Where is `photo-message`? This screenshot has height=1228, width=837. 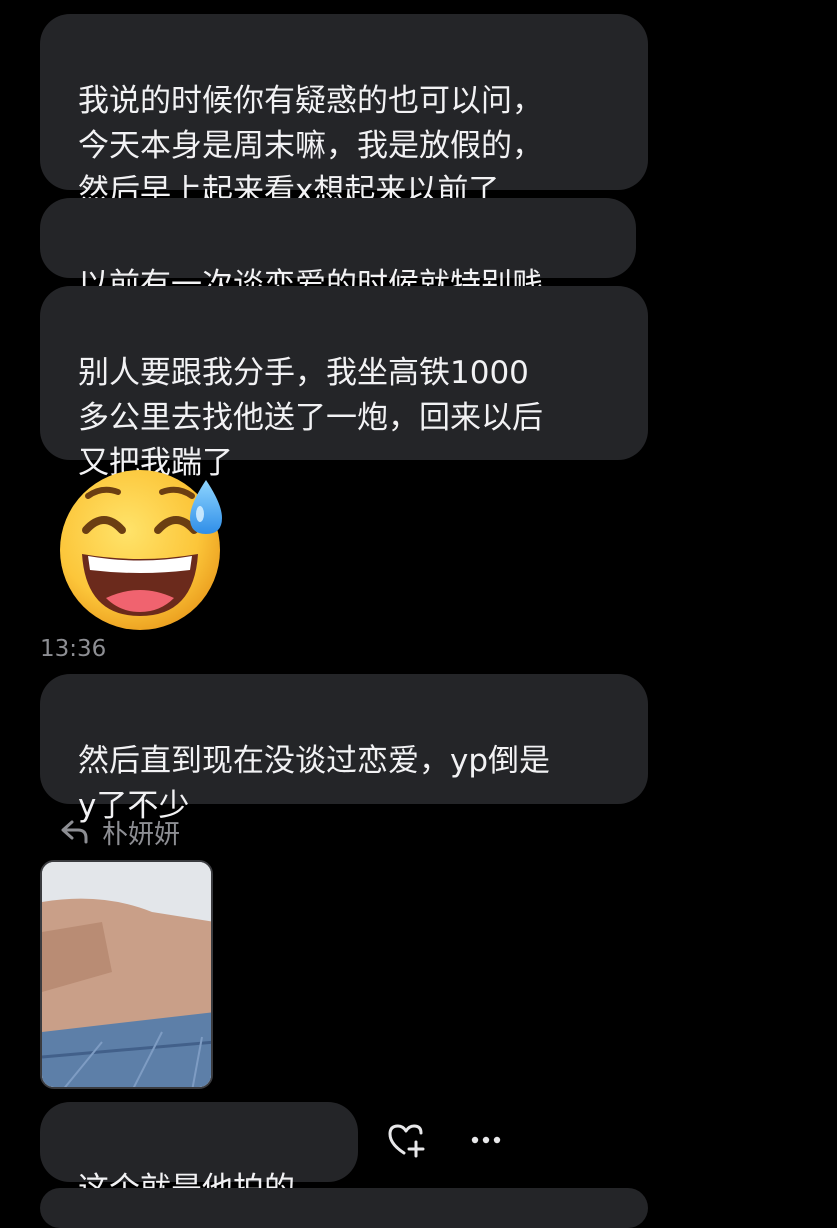
photo-message is located at coordinates (126, 974).